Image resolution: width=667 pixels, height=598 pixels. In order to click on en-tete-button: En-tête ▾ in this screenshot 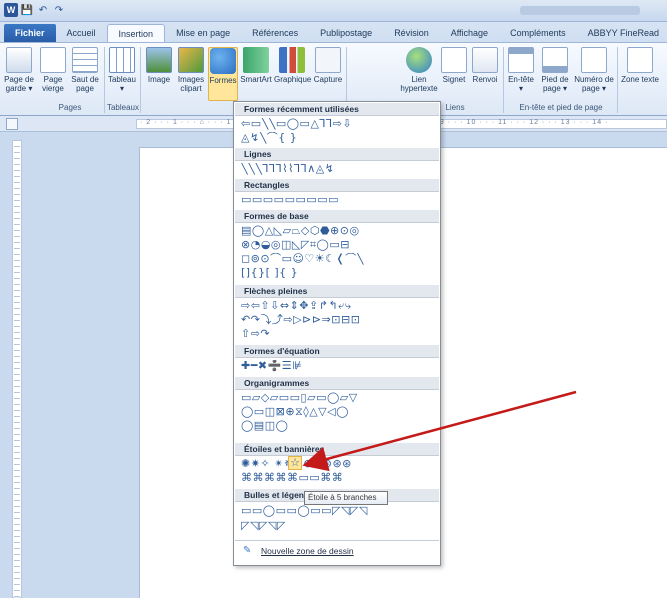, I will do `click(521, 70)`.